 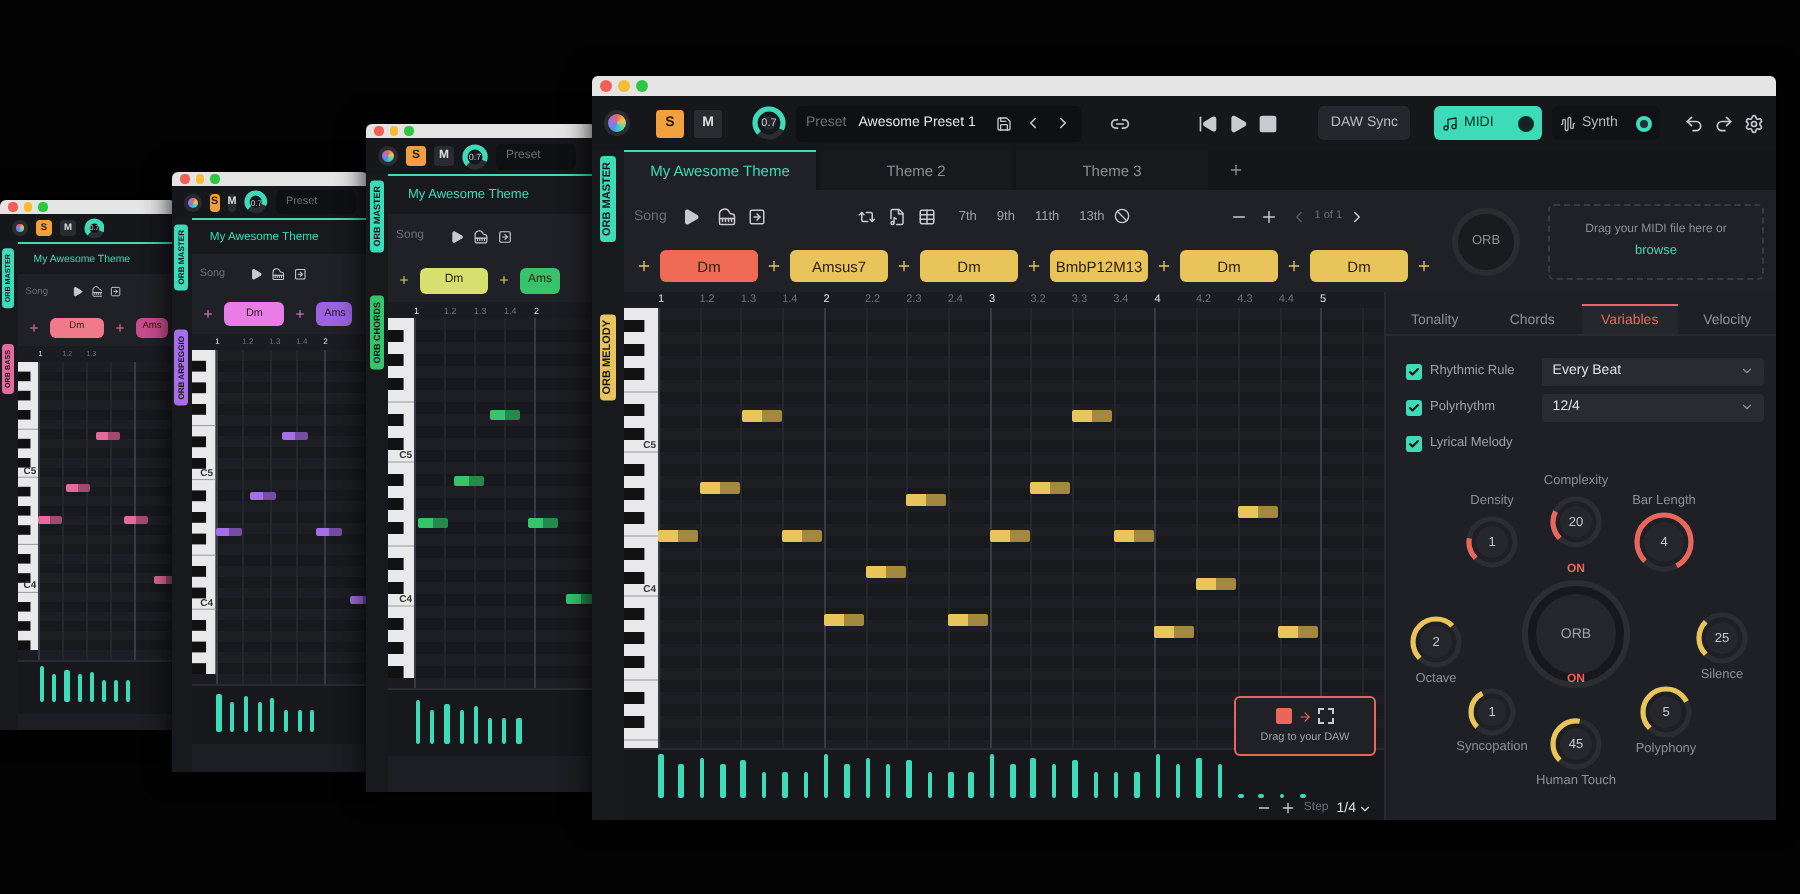 I want to click on undo-icon, so click(x=1694, y=123).